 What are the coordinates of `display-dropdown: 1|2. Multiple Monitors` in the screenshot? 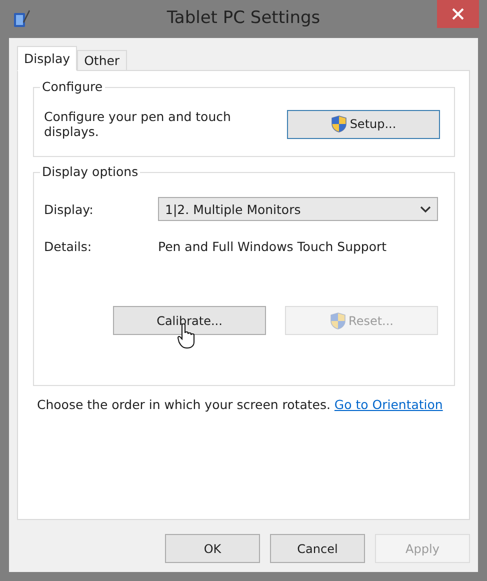 It's located at (298, 209).